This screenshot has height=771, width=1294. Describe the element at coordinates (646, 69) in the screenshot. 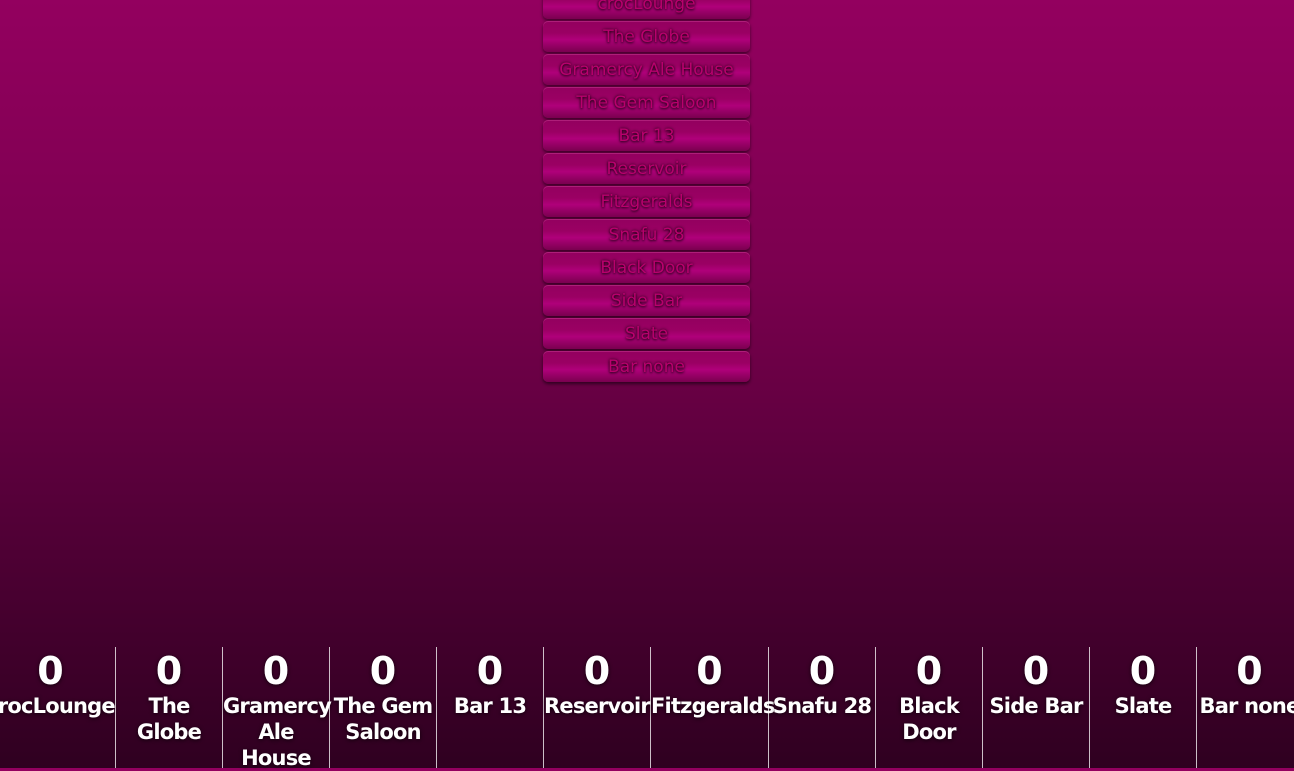

I see `bar-button-gramercy-ale-house: Gramercy Ale House` at that location.